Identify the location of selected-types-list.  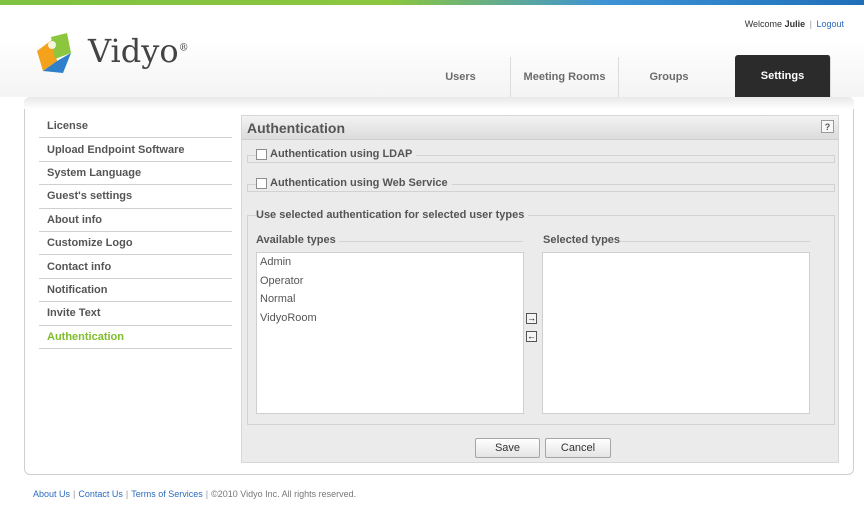
(676, 333).